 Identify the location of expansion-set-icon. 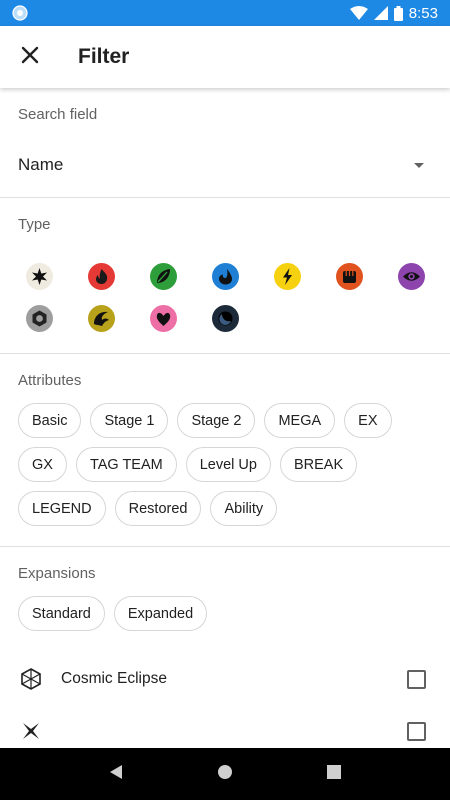
(31, 731).